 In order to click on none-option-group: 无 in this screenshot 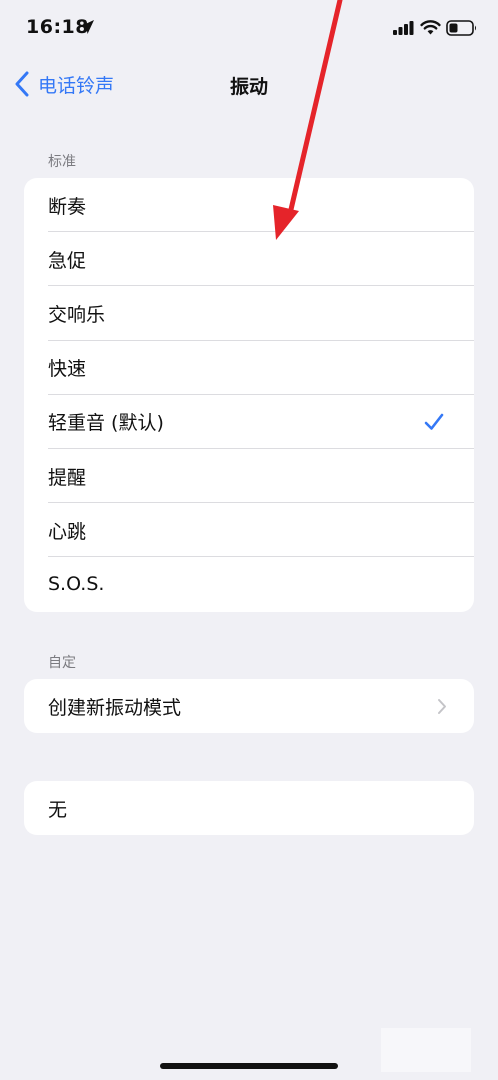, I will do `click(249, 808)`.